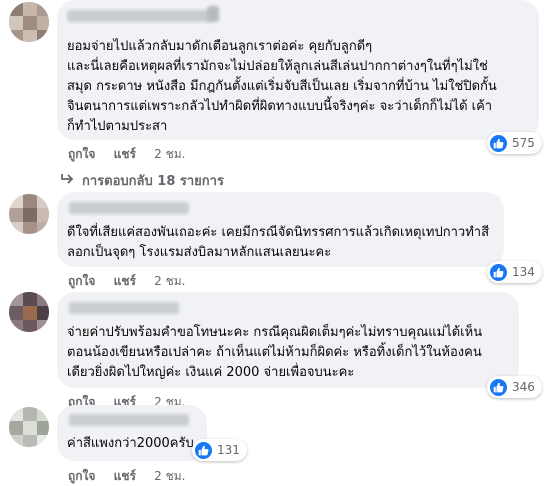  I want to click on reaction-count: 131, so click(228, 450).